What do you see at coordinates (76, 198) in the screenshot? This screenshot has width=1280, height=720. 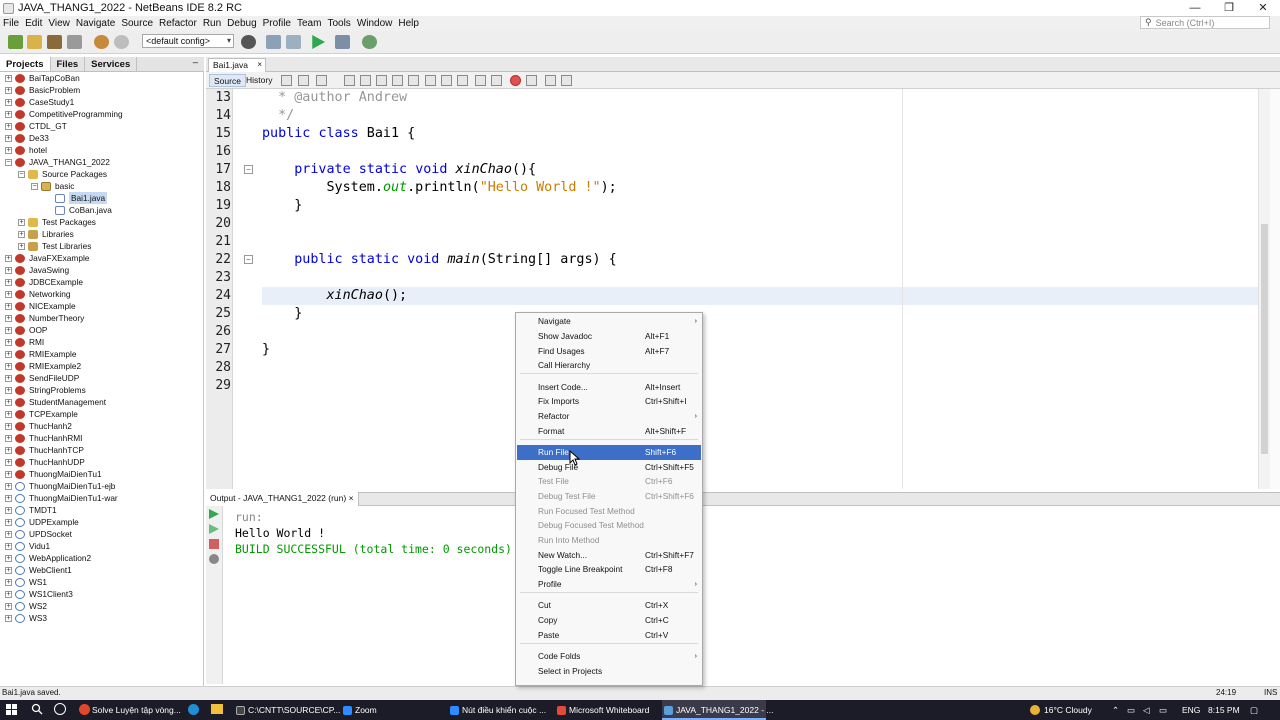 I see `tree-item: Bai1.java` at bounding box center [76, 198].